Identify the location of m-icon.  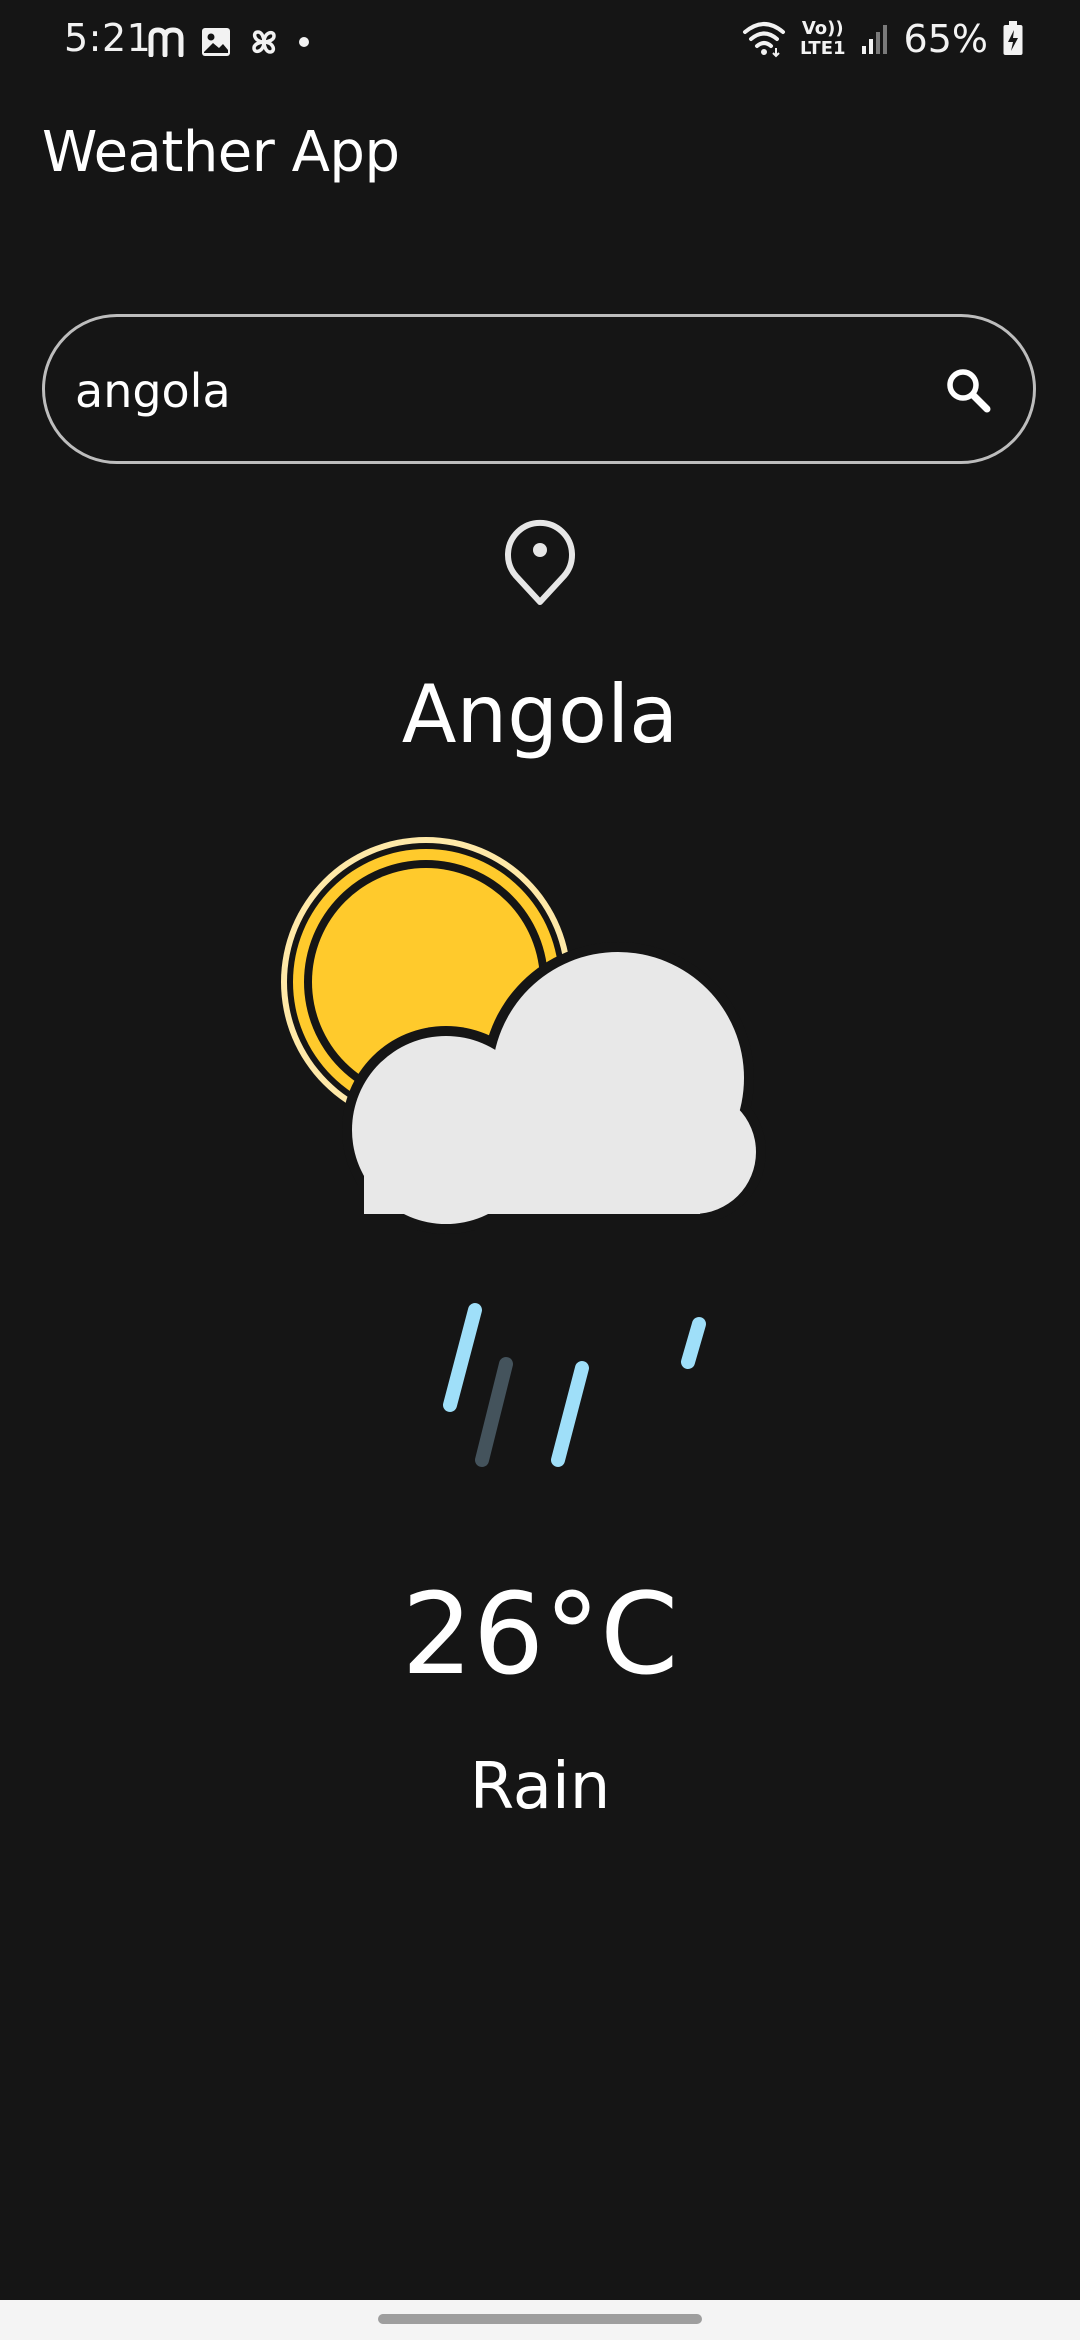
(166, 42).